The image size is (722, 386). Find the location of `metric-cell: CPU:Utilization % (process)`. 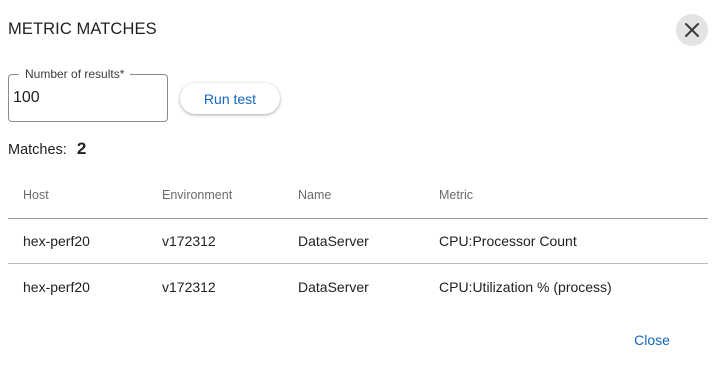

metric-cell: CPU:Utilization % (process) is located at coordinates (525, 286).